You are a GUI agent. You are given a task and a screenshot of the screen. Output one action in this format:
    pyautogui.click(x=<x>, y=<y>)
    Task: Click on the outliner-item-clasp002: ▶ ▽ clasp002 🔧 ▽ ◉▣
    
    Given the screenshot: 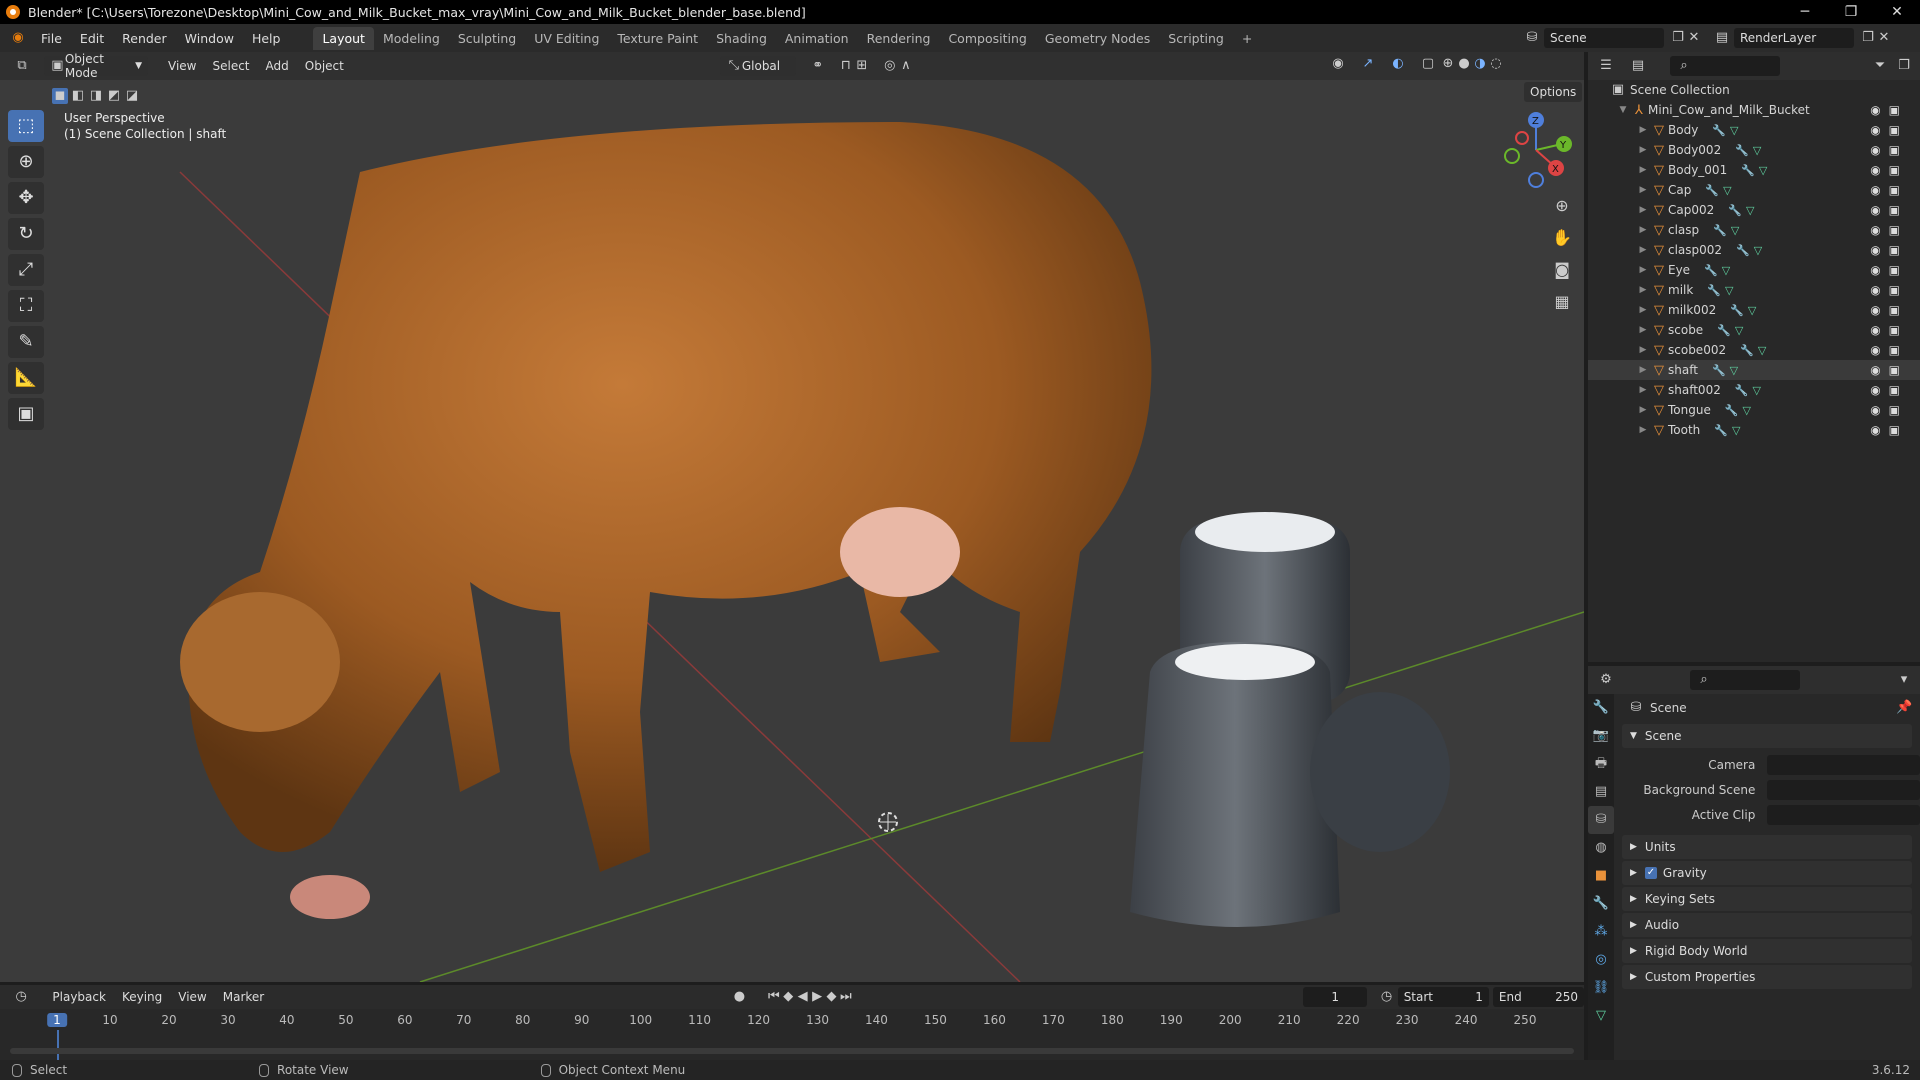 What is the action you would take?
    pyautogui.click(x=1754, y=250)
    